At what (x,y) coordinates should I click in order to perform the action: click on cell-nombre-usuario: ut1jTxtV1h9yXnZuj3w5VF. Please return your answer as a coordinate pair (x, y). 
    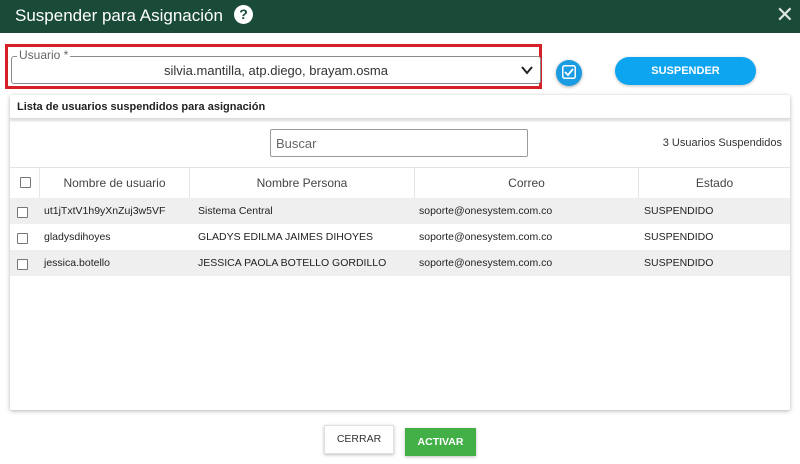
    Looking at the image, I should click on (105, 211).